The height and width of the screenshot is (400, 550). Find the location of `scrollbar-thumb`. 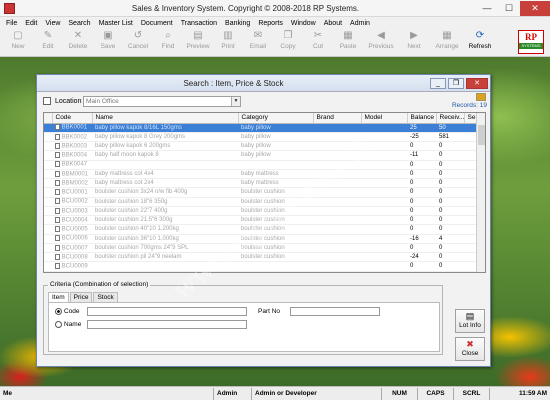

scrollbar-thumb is located at coordinates (481, 135).